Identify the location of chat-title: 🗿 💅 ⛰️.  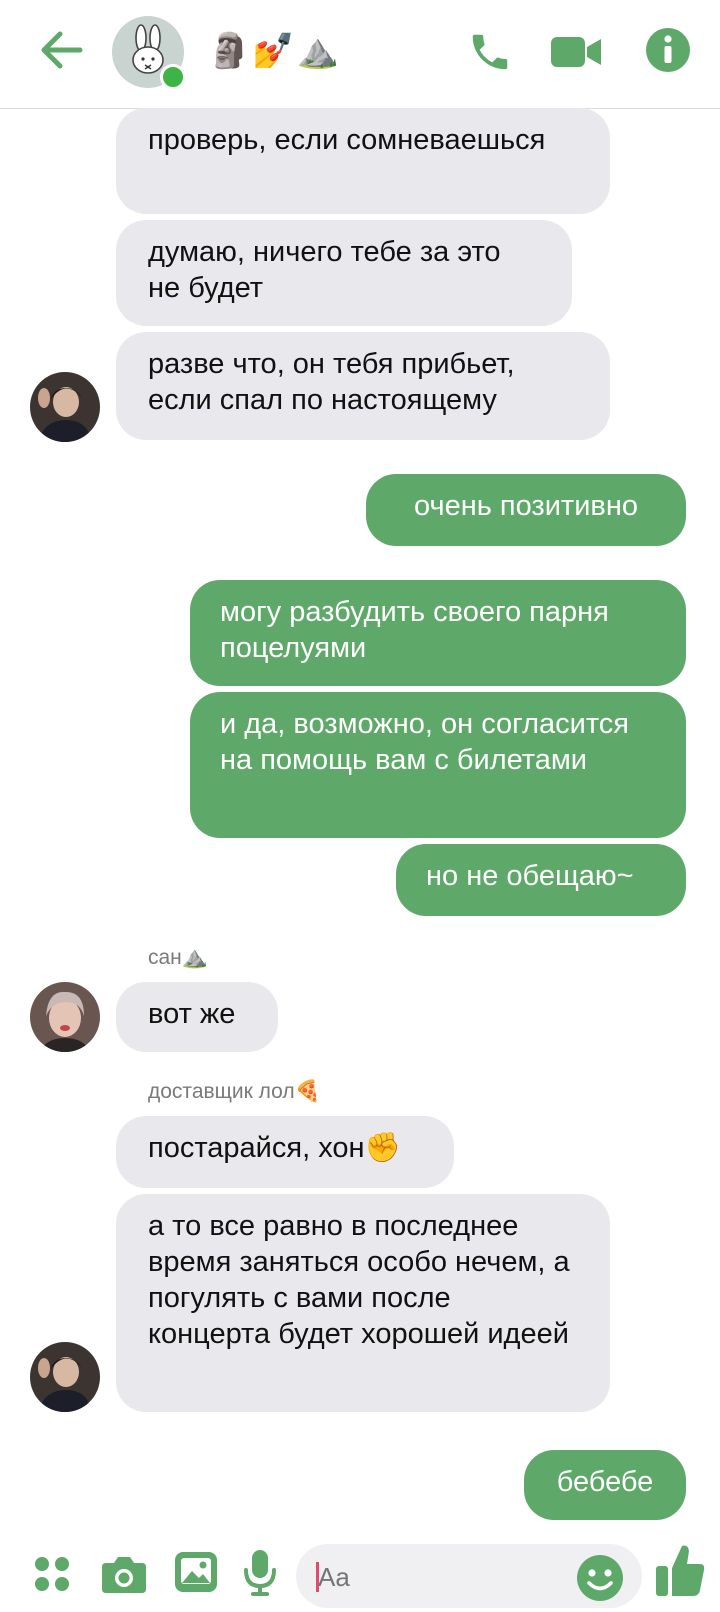
(273, 51).